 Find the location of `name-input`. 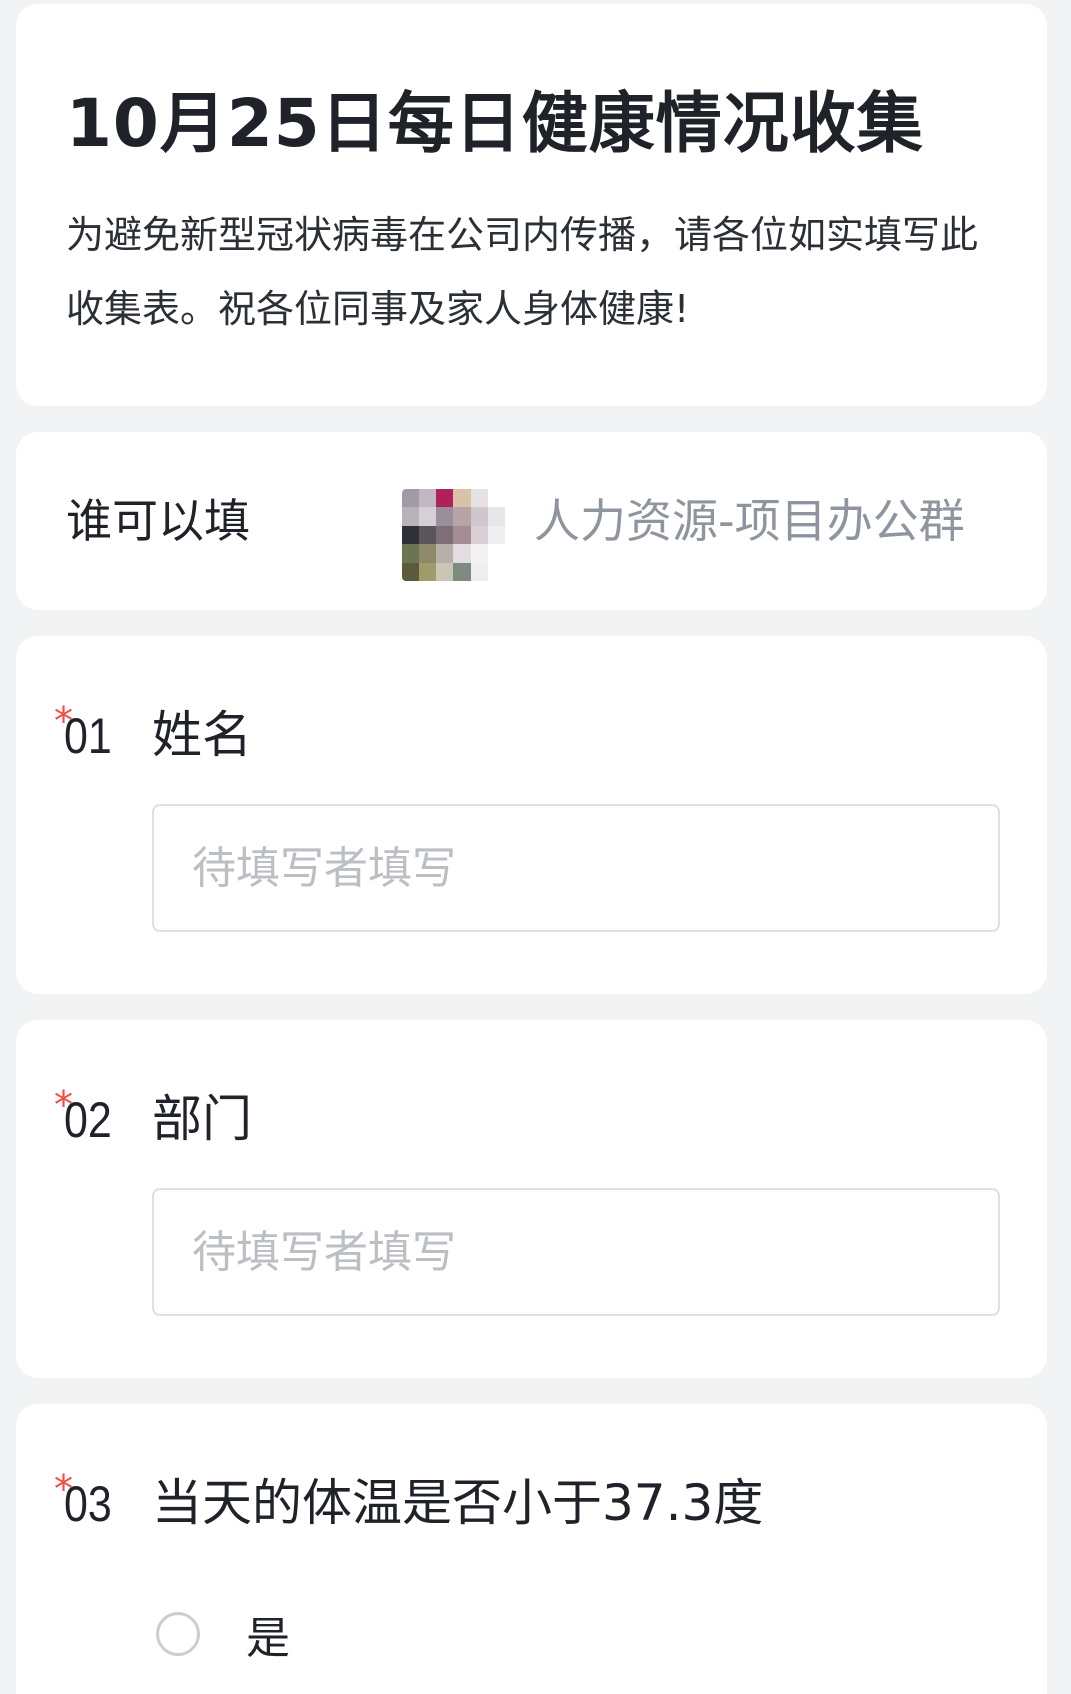

name-input is located at coordinates (576, 868).